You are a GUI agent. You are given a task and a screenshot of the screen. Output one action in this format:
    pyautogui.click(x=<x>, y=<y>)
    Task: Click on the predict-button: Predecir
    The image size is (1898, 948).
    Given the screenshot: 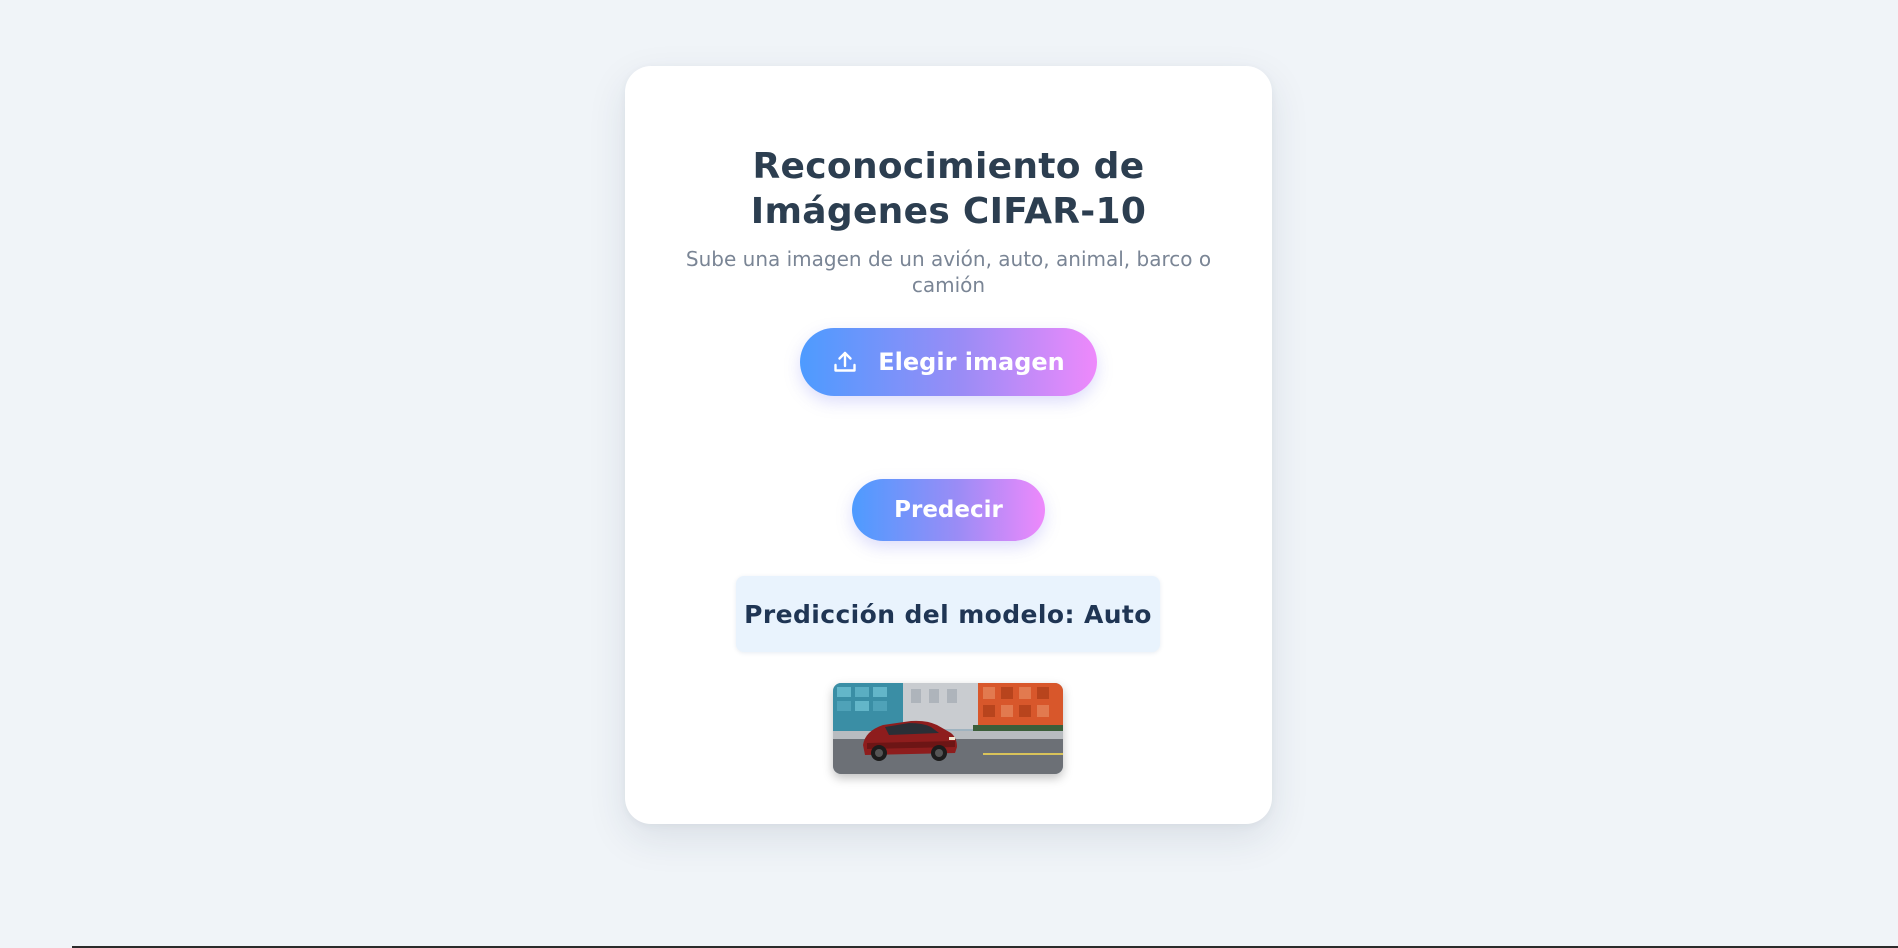 What is the action you would take?
    pyautogui.click(x=948, y=510)
    